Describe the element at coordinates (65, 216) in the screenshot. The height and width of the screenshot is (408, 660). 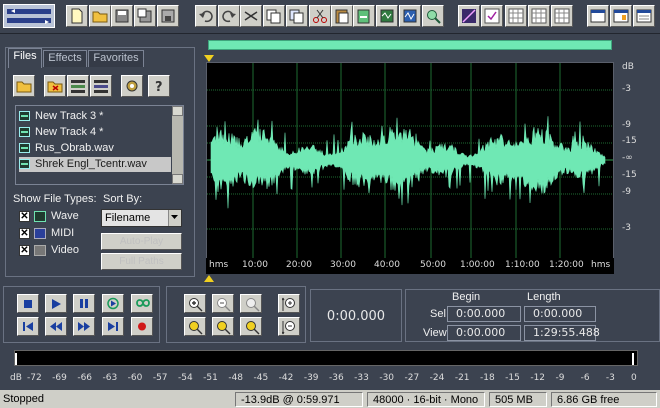
I see `wave-label: Wave` at that location.